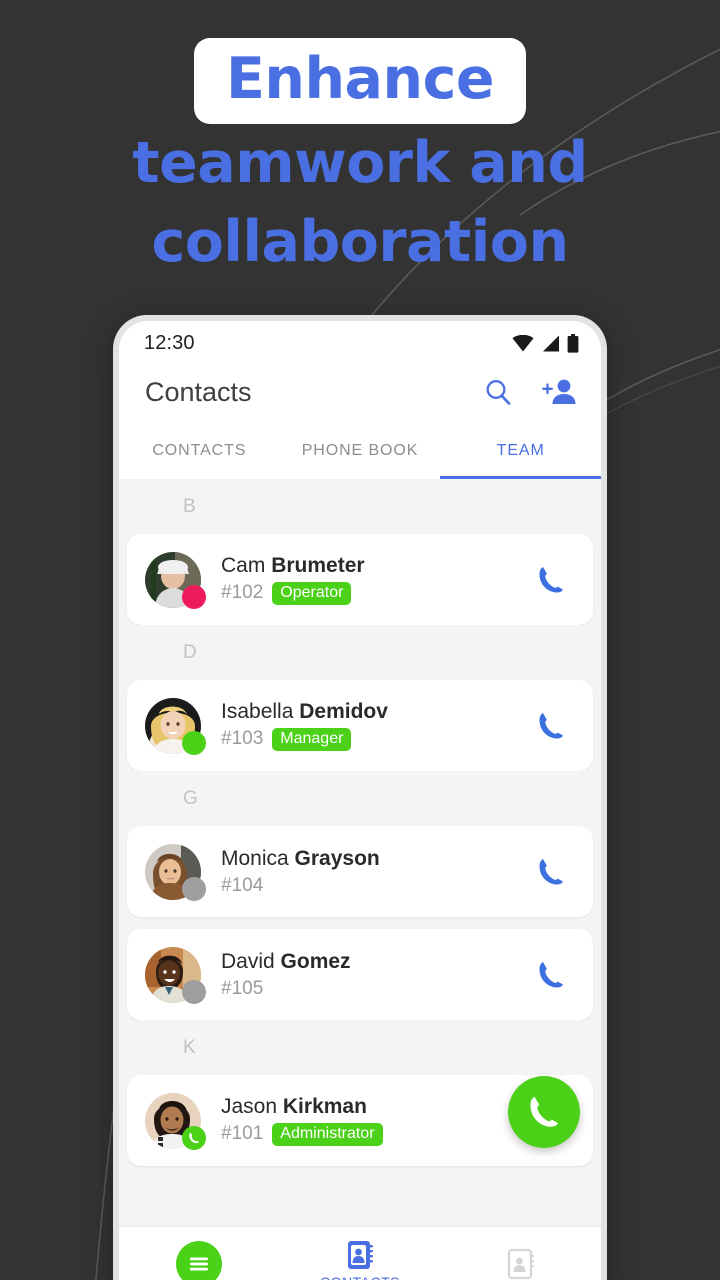  I want to click on contact-subline: #102 Operator, so click(293, 593).